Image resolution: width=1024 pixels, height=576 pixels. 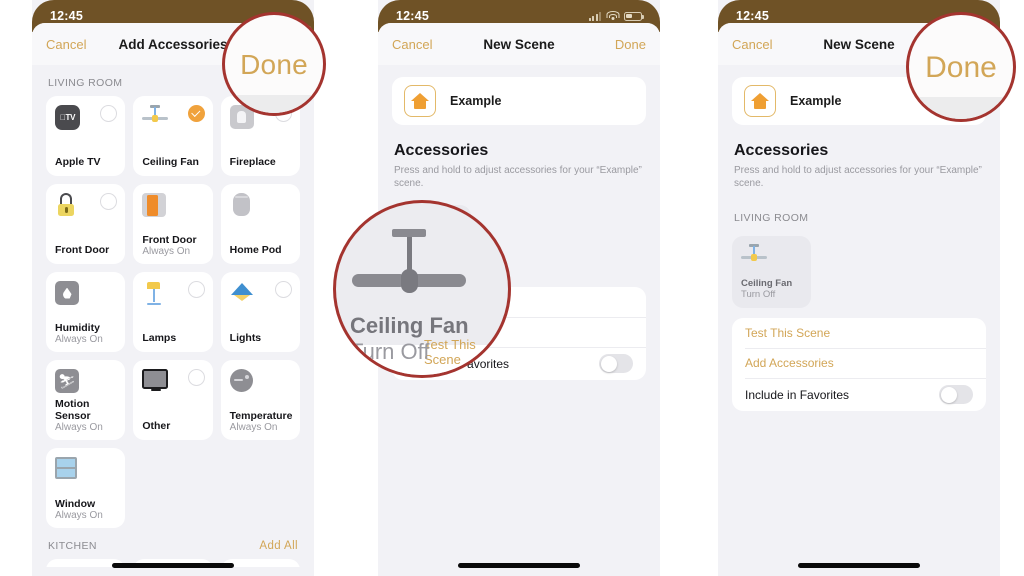 I want to click on callout-done-phone1: Done Ca, so click(x=274, y=64).